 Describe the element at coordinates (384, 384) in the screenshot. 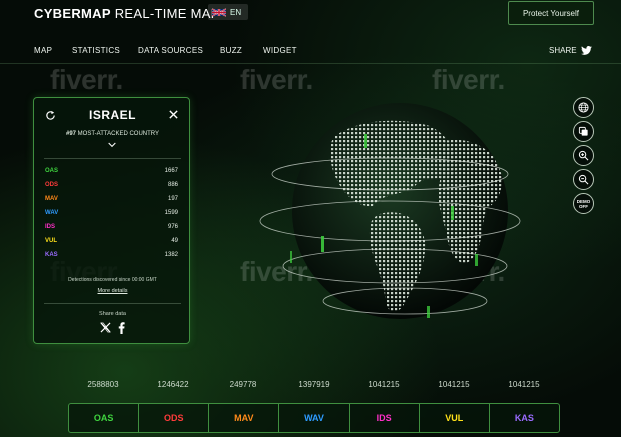

I see `total-ids: 1041215` at that location.